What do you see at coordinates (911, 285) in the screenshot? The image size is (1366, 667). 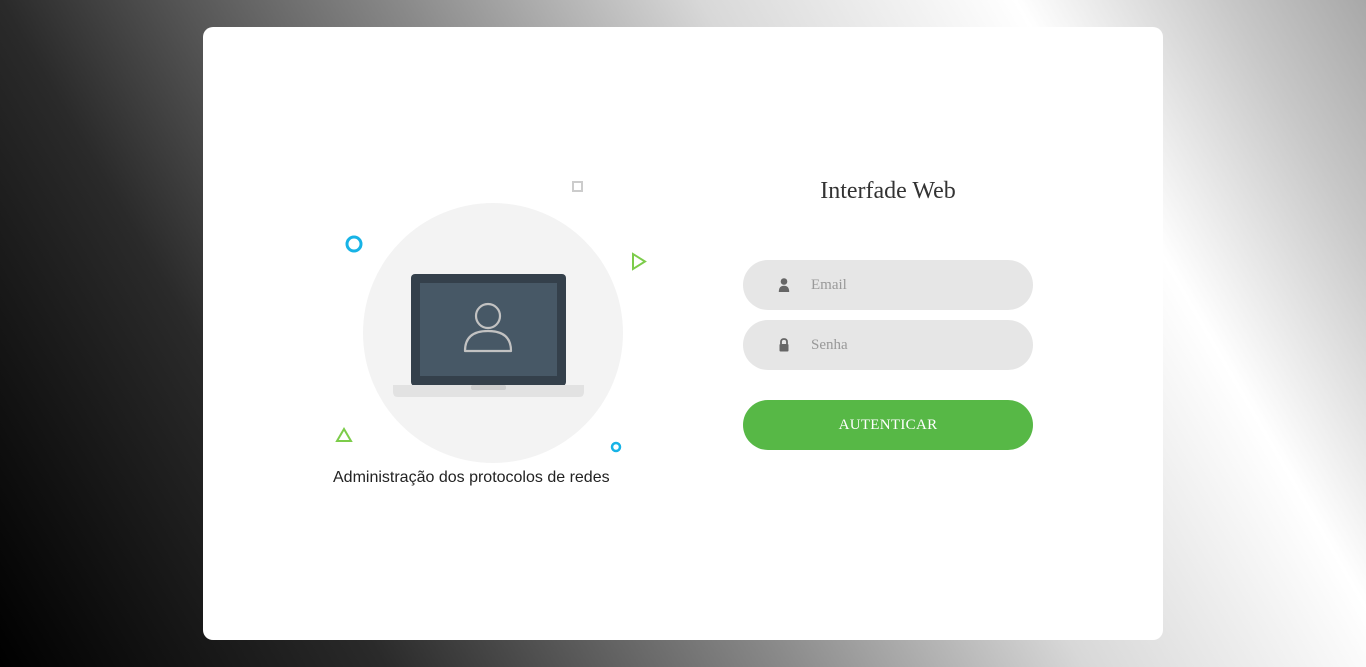 I see `email-input` at bounding box center [911, 285].